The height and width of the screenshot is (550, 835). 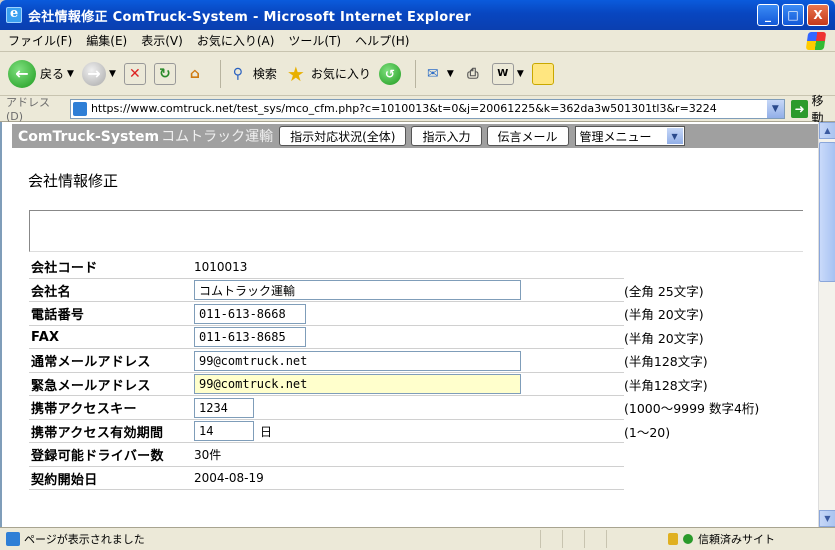 What do you see at coordinates (664, 338) in the screenshot?
I see `fax-note: (半角 20文字)` at bounding box center [664, 338].